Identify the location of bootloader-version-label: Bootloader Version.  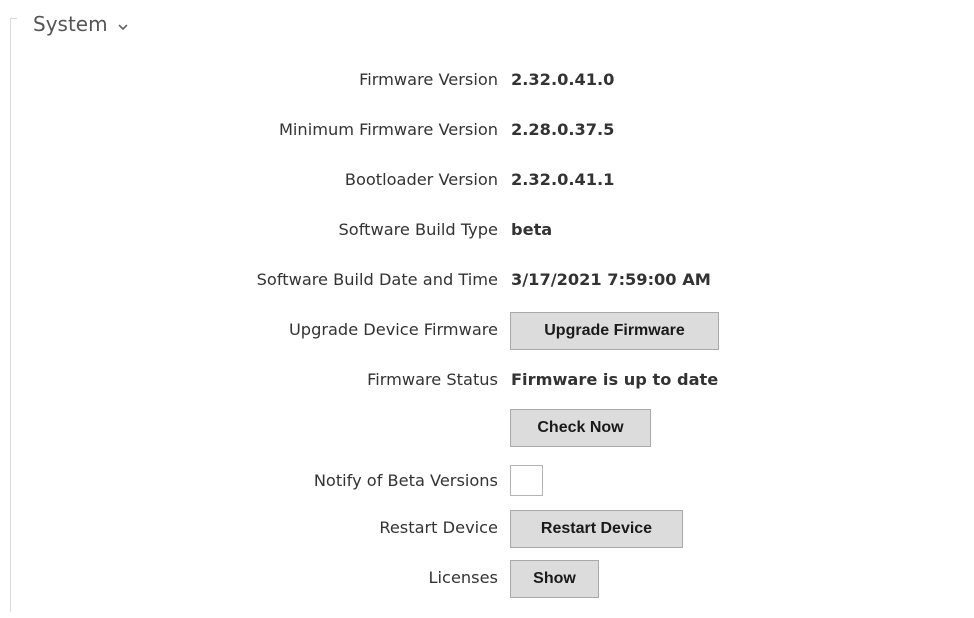
(421, 179).